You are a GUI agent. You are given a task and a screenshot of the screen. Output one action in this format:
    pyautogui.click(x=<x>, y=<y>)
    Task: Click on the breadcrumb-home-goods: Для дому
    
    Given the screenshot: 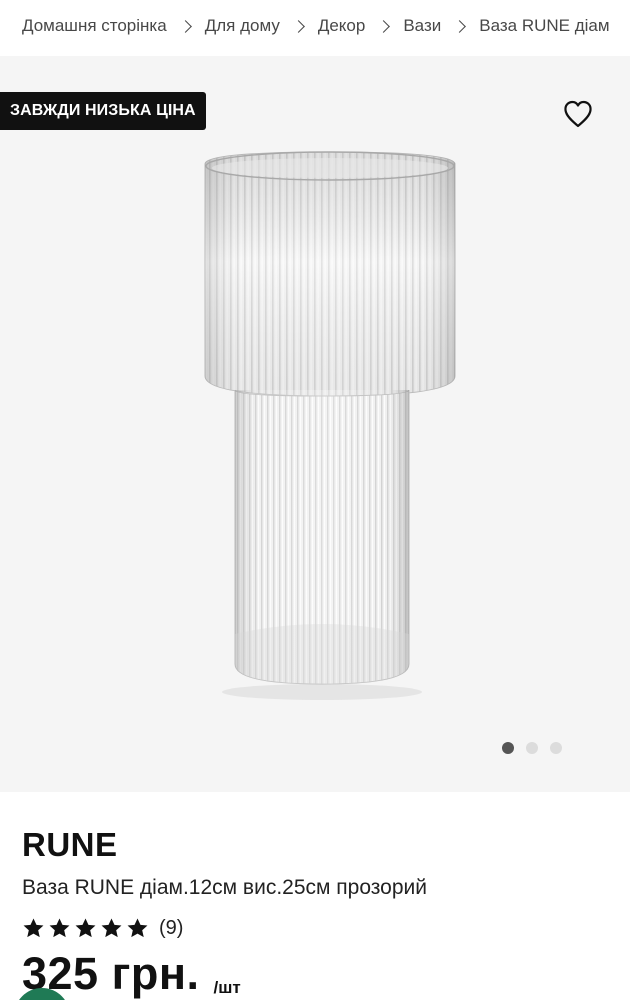 What is the action you would take?
    pyautogui.click(x=242, y=26)
    